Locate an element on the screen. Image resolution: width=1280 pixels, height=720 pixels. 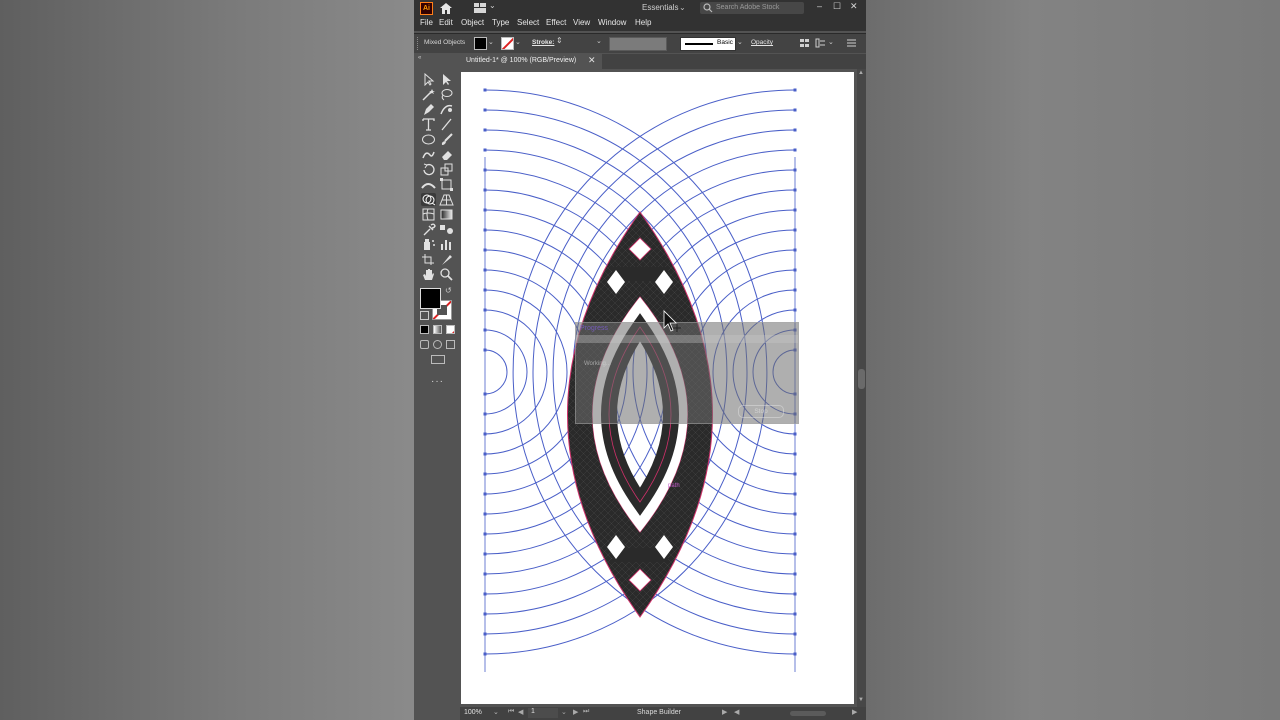
brush-definition: Basic is located at coordinates (708, 44).